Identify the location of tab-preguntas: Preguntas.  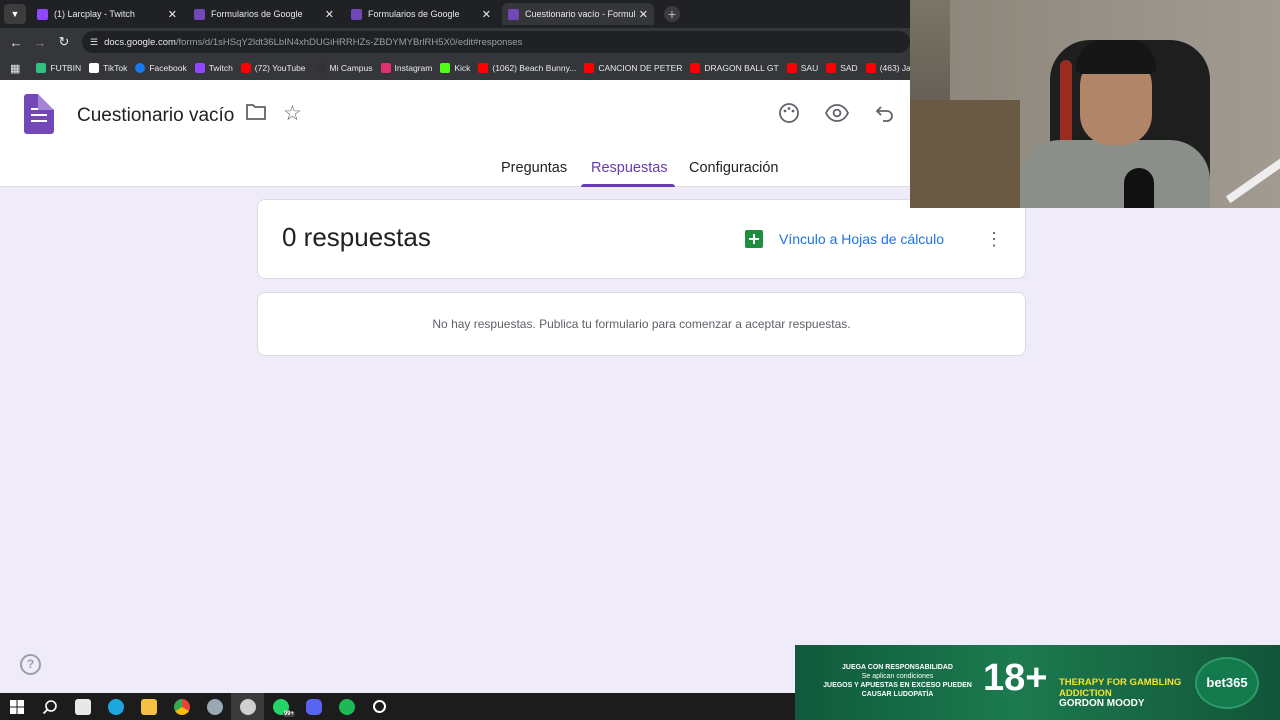
(534, 168).